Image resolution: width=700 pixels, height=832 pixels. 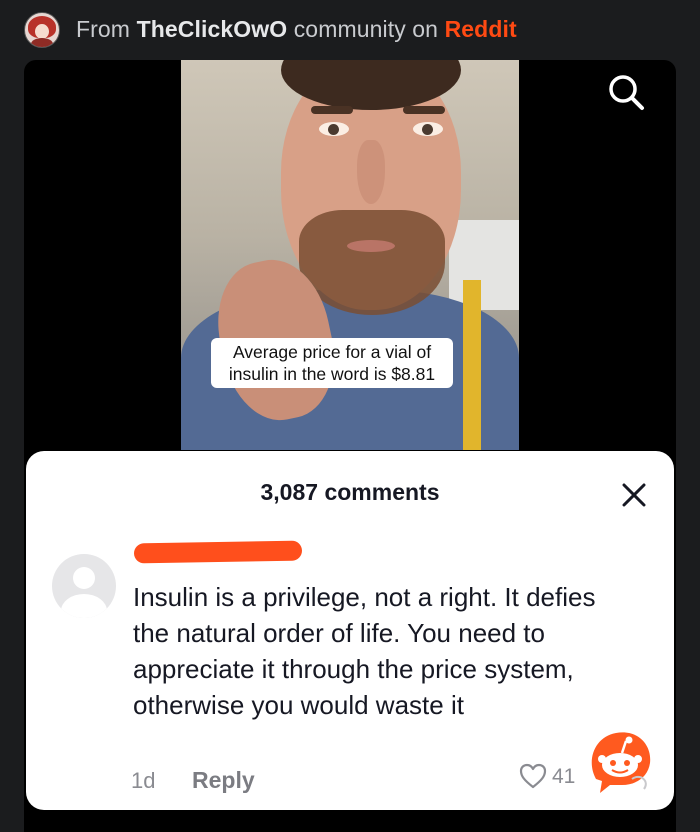 What do you see at coordinates (621, 762) in the screenshot?
I see `snoo-logo` at bounding box center [621, 762].